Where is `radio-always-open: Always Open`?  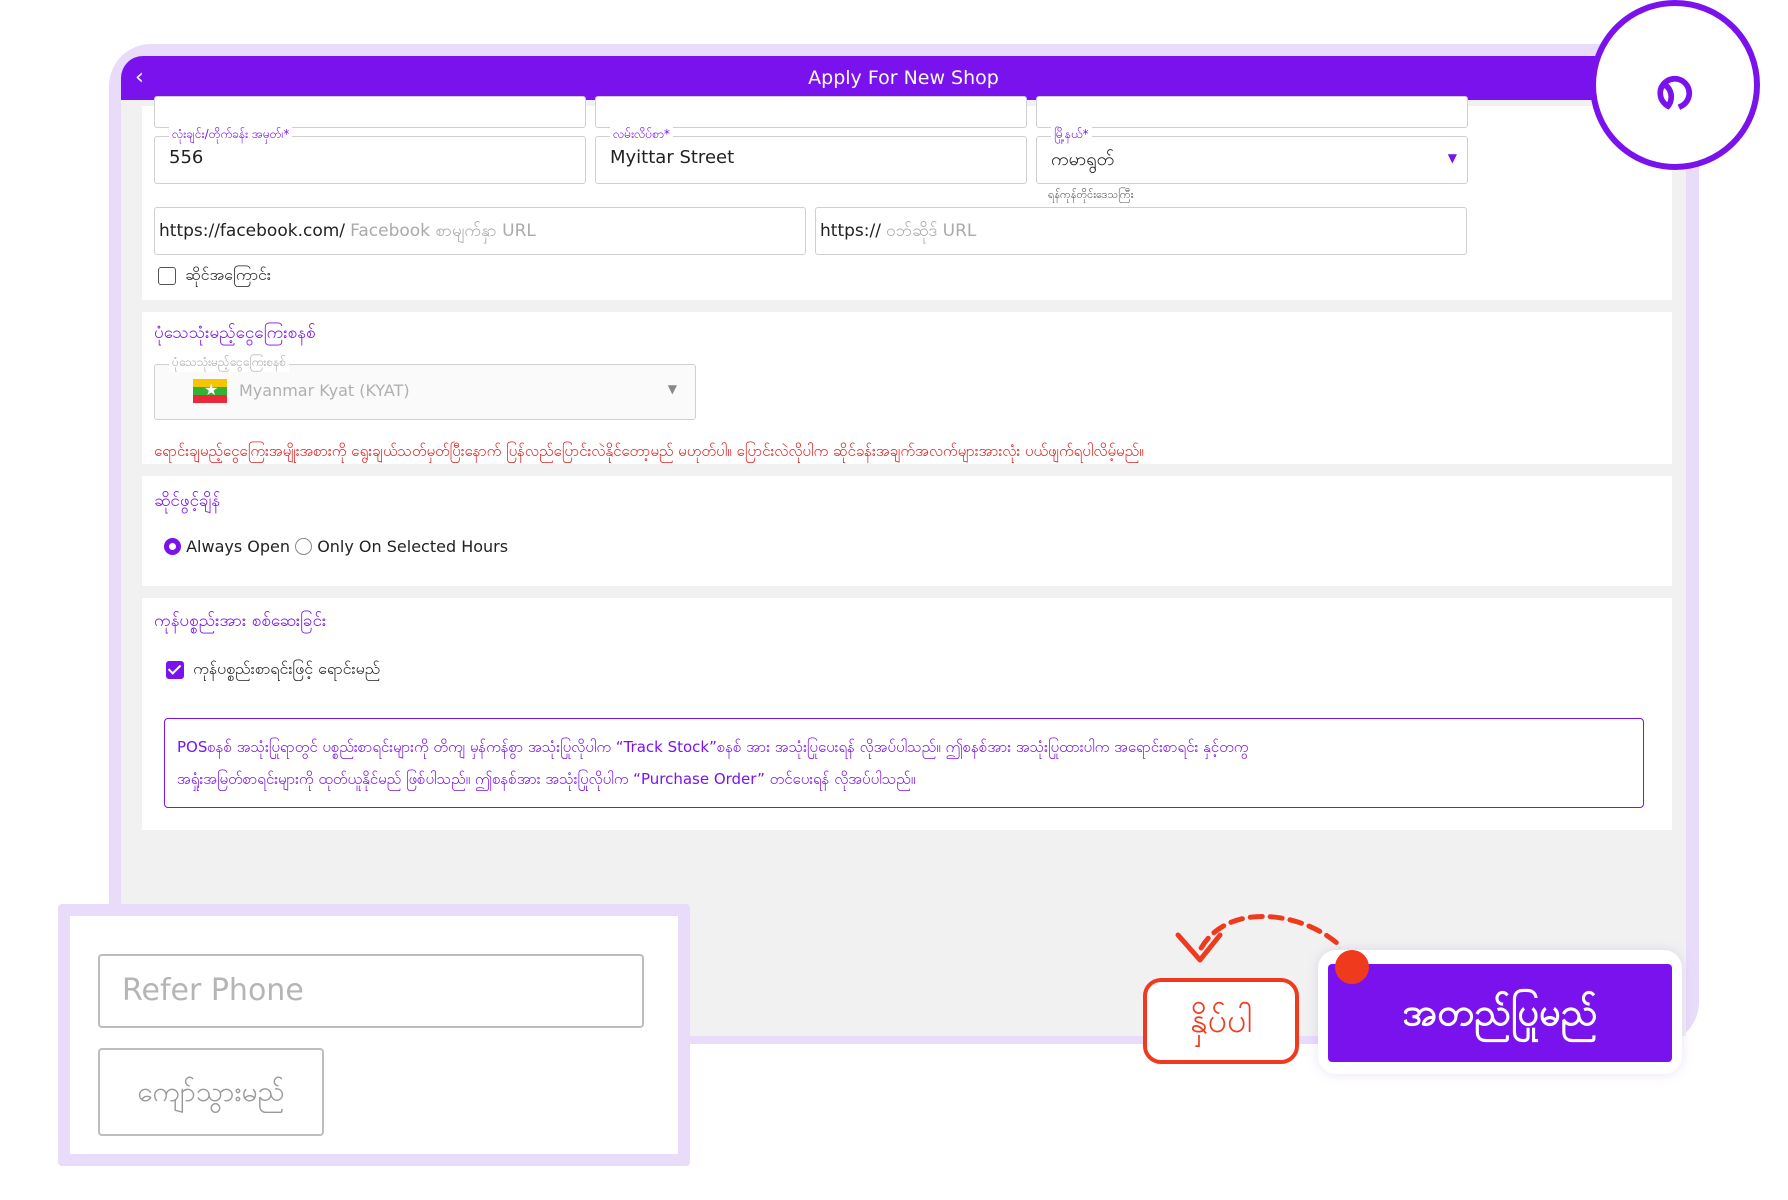 radio-always-open: Always Open is located at coordinates (229, 546).